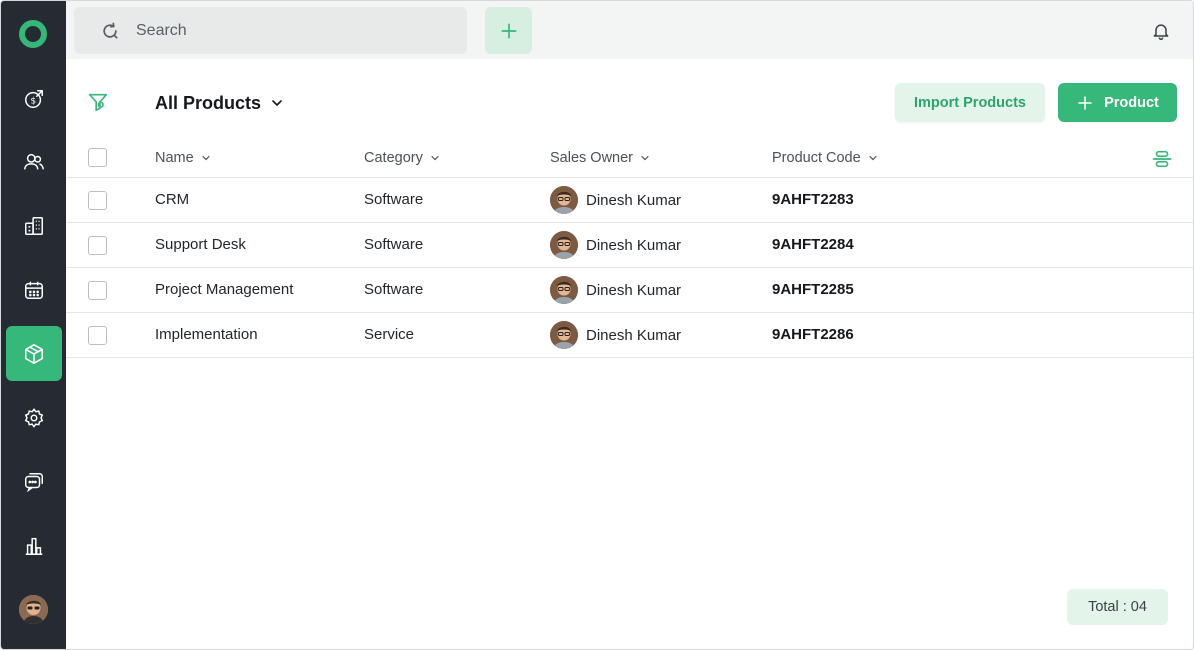 The width and height of the screenshot is (1194, 650). I want to click on products-icon, so click(34, 353).